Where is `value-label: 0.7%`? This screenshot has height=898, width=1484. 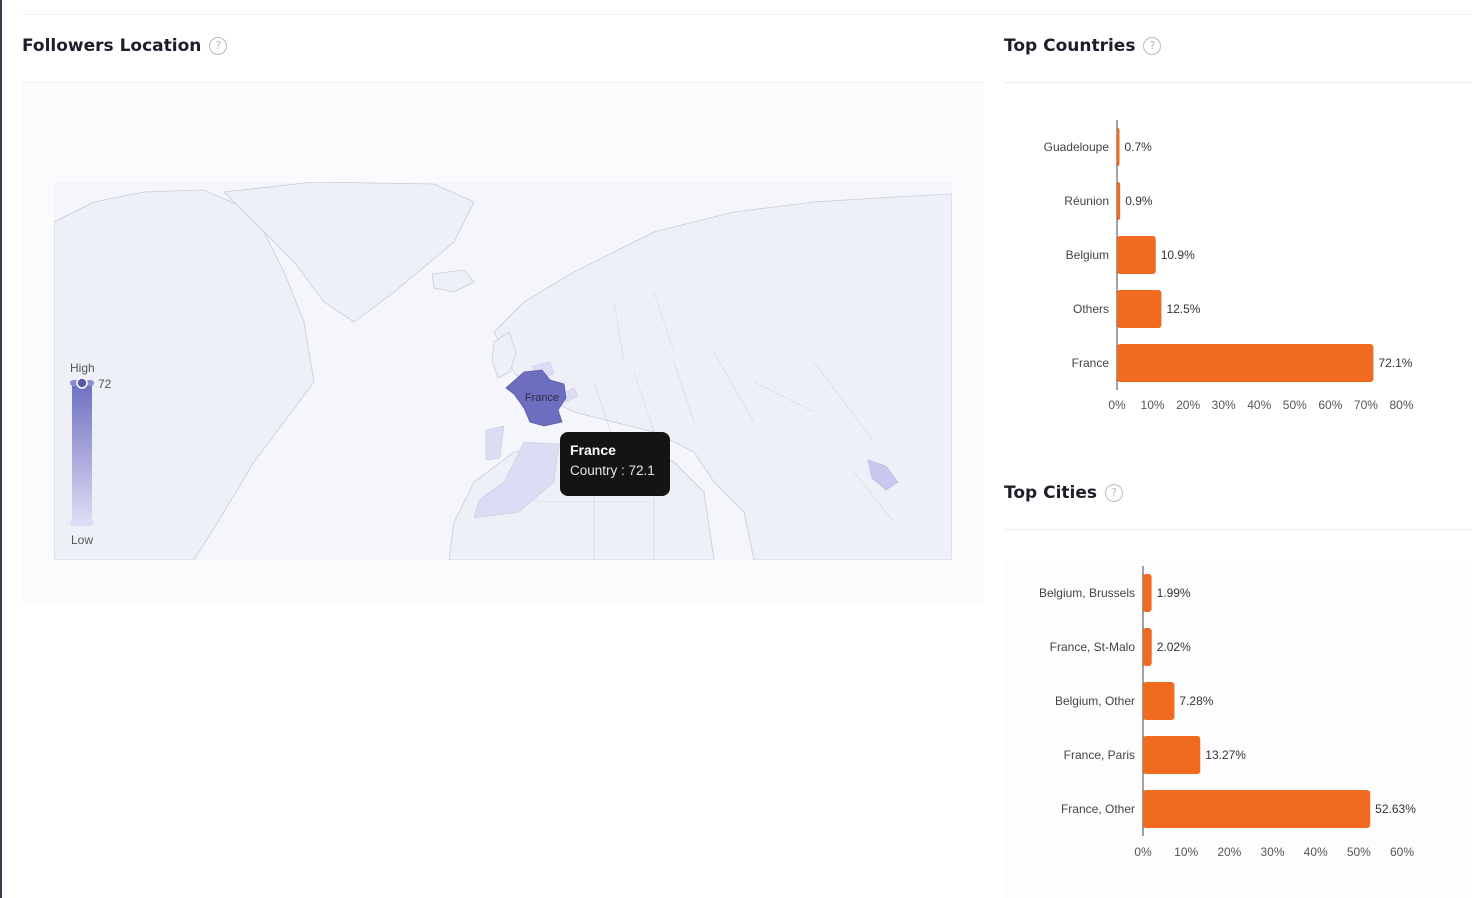 value-label: 0.7% is located at coordinates (1139, 147).